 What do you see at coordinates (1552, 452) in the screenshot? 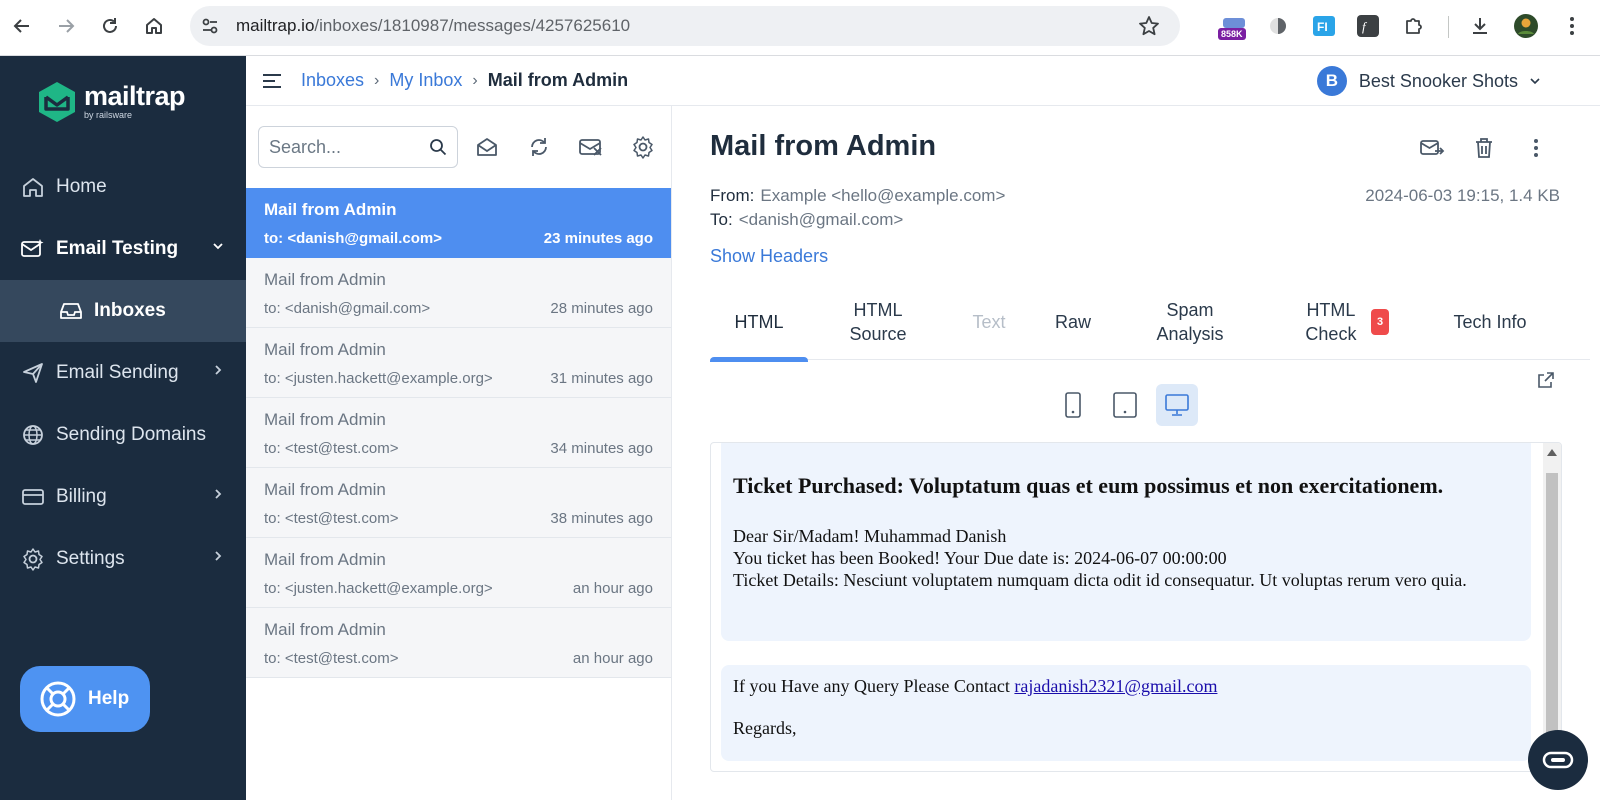
I see `scroll-up-icon` at bounding box center [1552, 452].